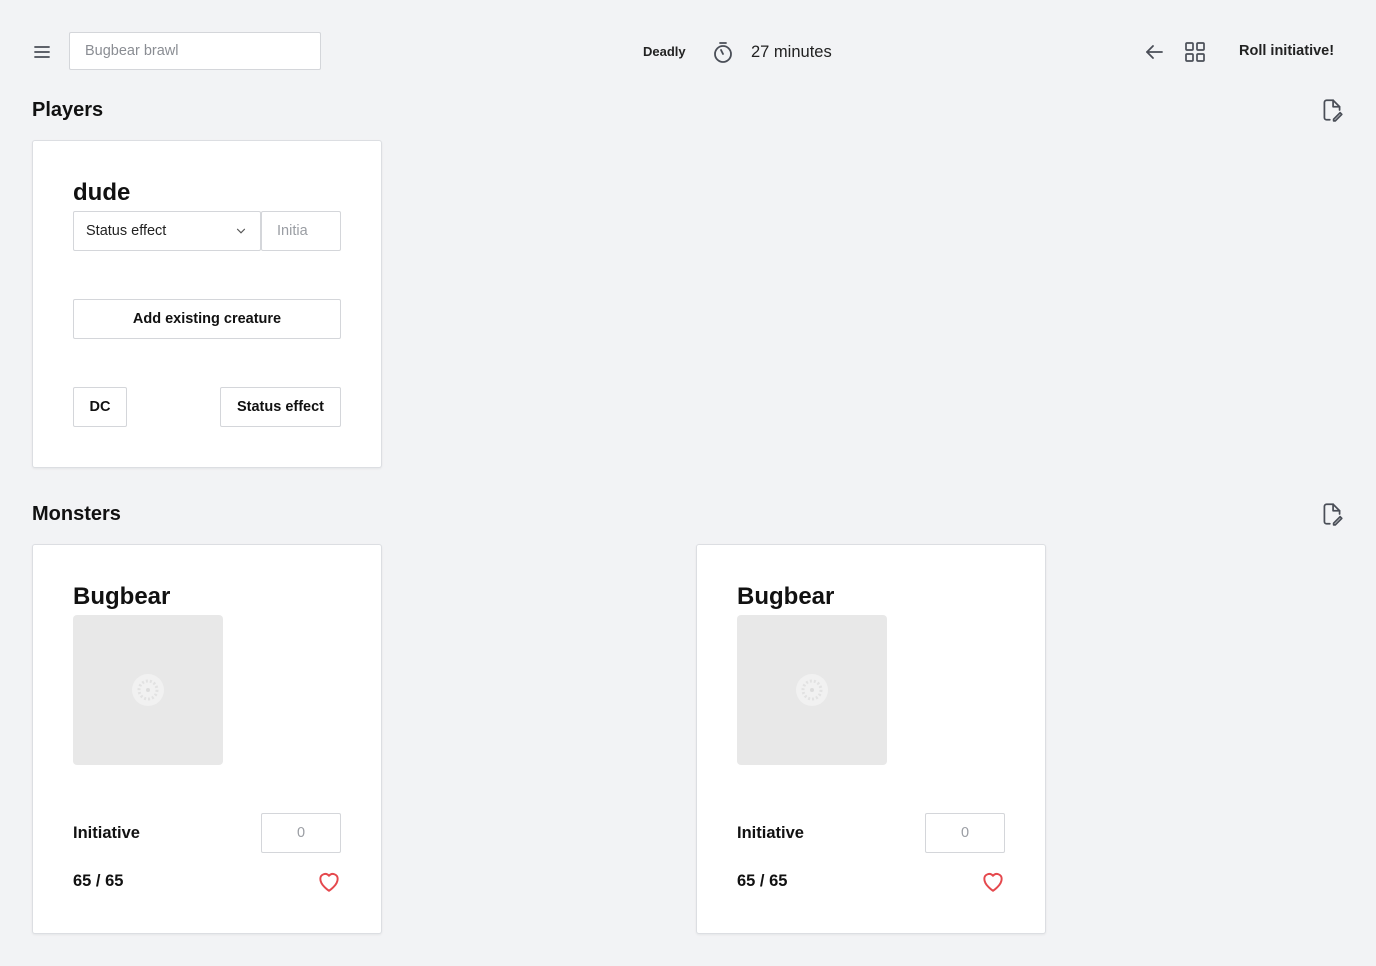 The width and height of the screenshot is (1376, 966). I want to click on status-effect-select-value: Status effect, so click(126, 231).